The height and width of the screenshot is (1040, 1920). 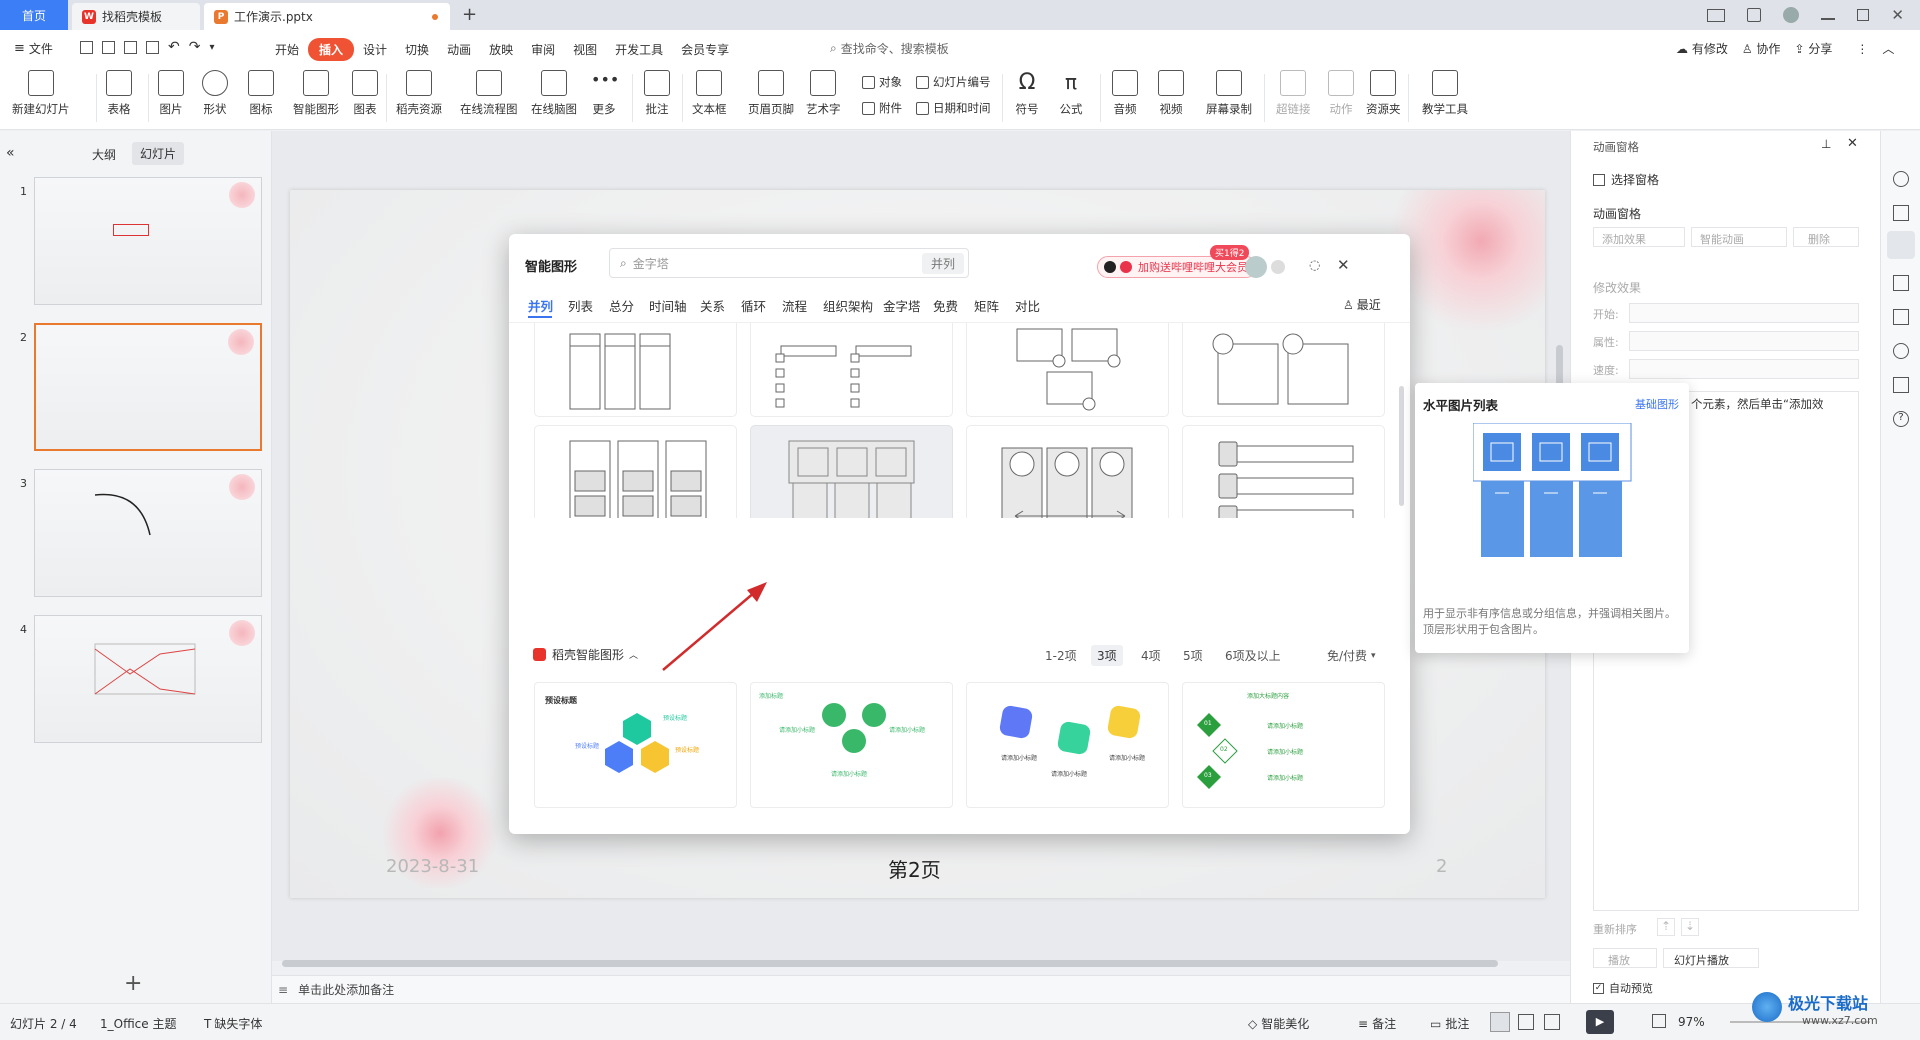 What do you see at coordinates (133, 983) in the screenshot?
I see `add-slide-button: +` at bounding box center [133, 983].